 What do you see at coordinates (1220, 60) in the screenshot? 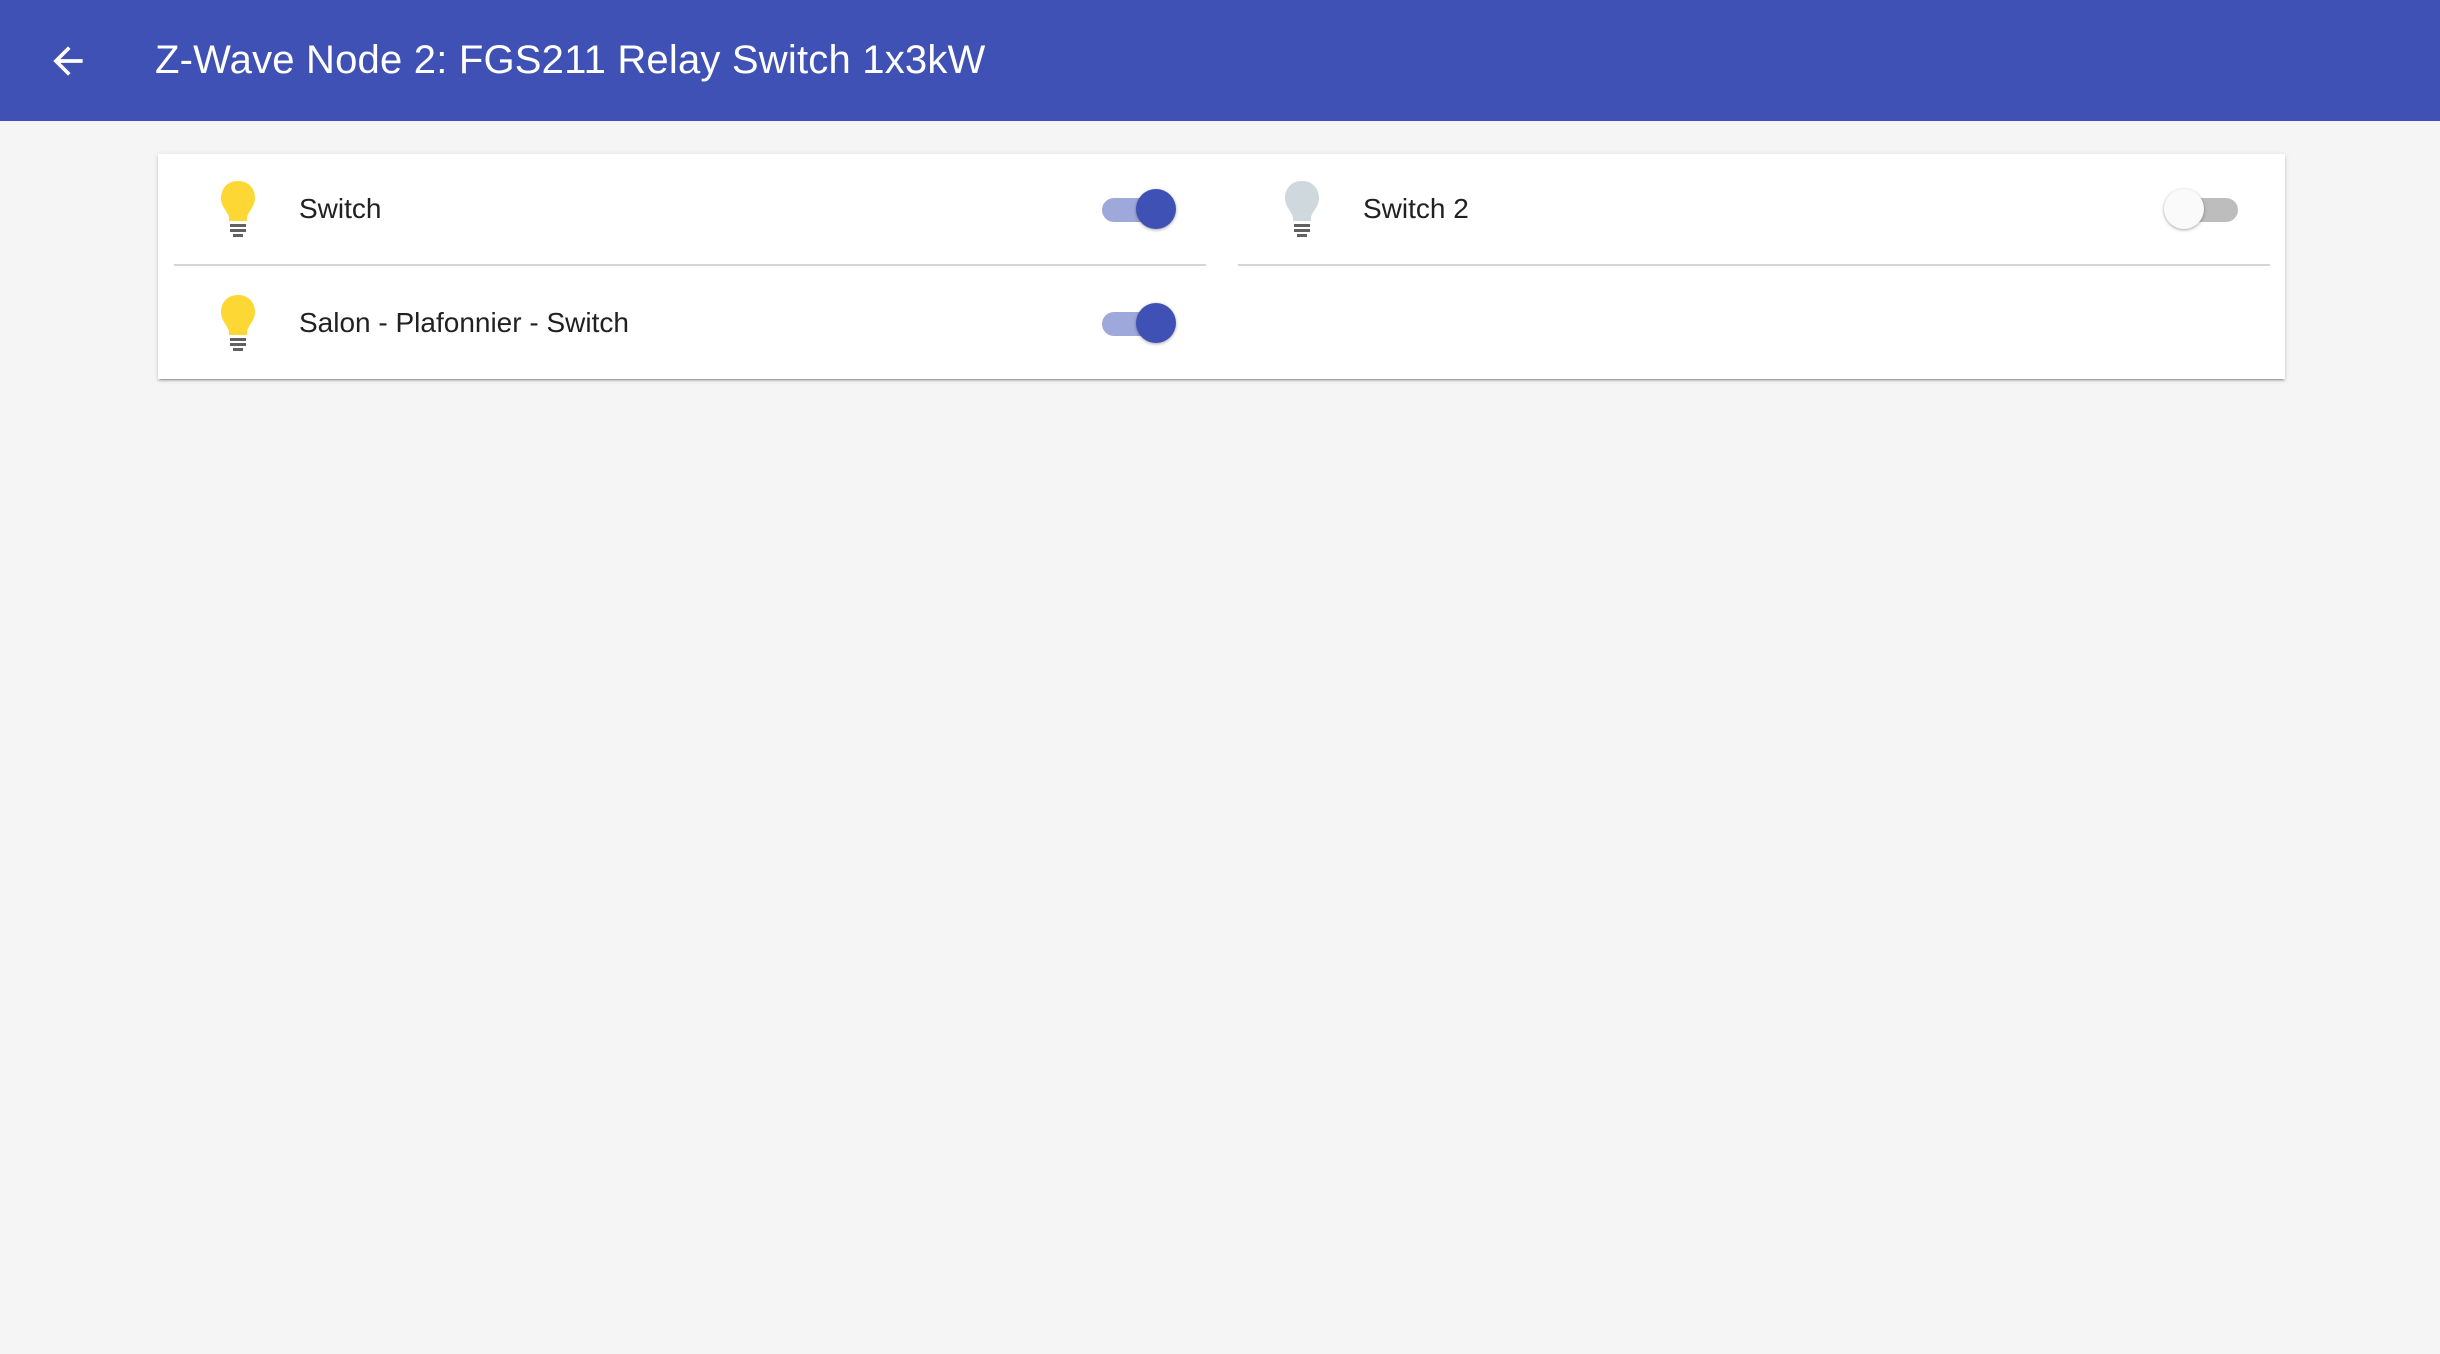
I see `app-header: Z-Wave Node 2: FGS211 Relay Switch 1x3kW` at bounding box center [1220, 60].